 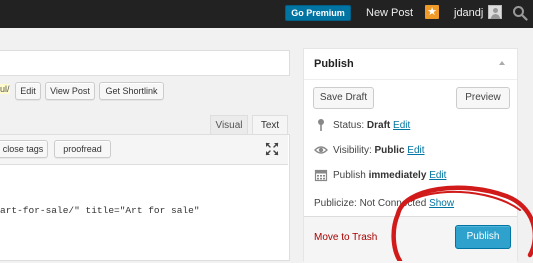 What do you see at coordinates (410, 64) in the screenshot?
I see `publish-header: Publish` at bounding box center [410, 64].